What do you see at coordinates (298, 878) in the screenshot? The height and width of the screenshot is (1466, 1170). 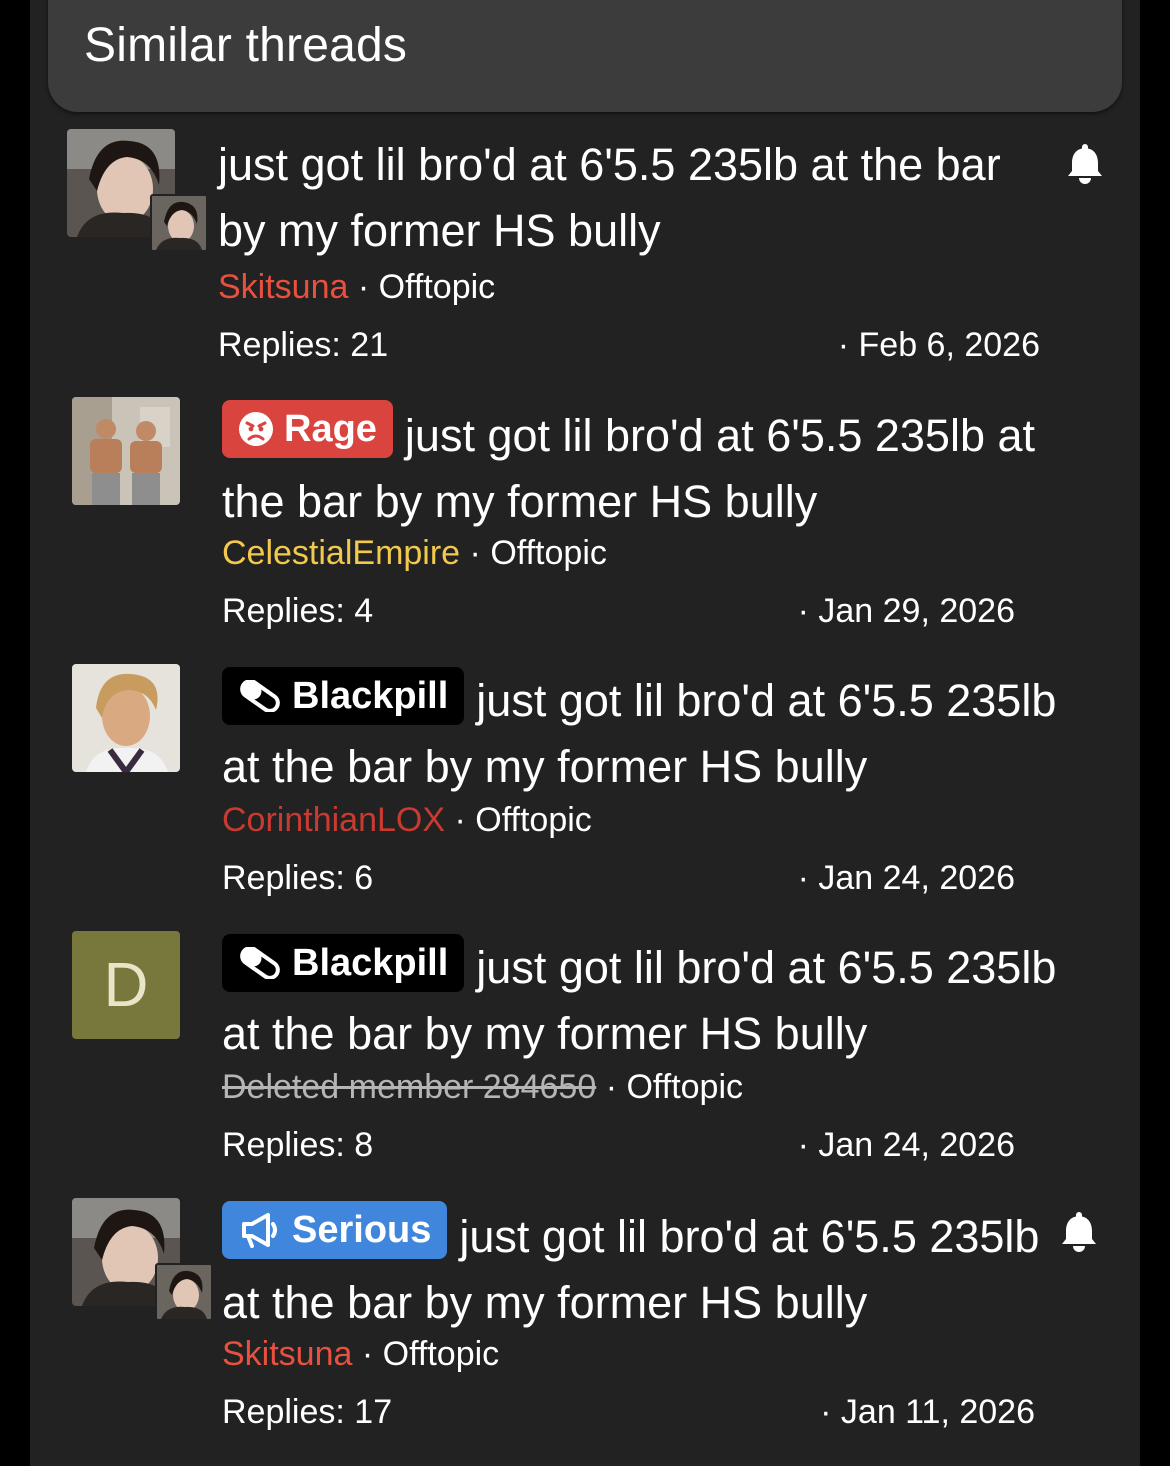 I see `replies-count: Replies: 6` at bounding box center [298, 878].